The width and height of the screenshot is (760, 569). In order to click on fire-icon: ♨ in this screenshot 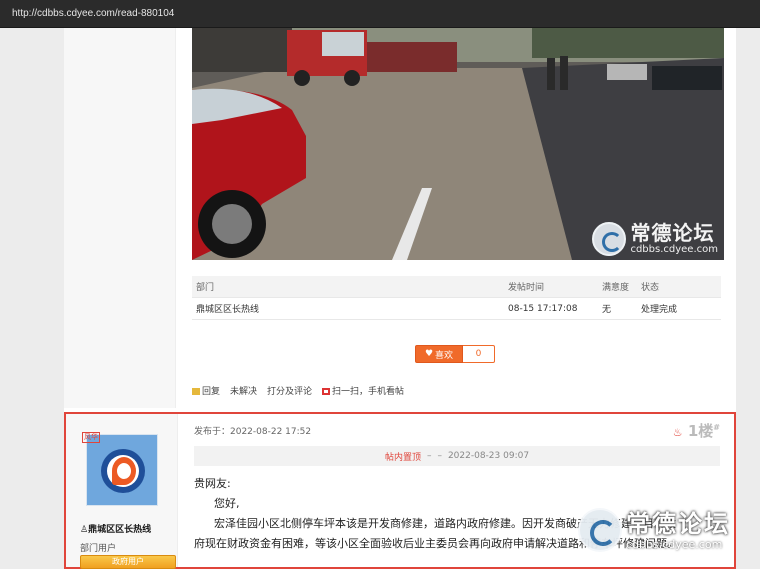, I will do `click(677, 432)`.